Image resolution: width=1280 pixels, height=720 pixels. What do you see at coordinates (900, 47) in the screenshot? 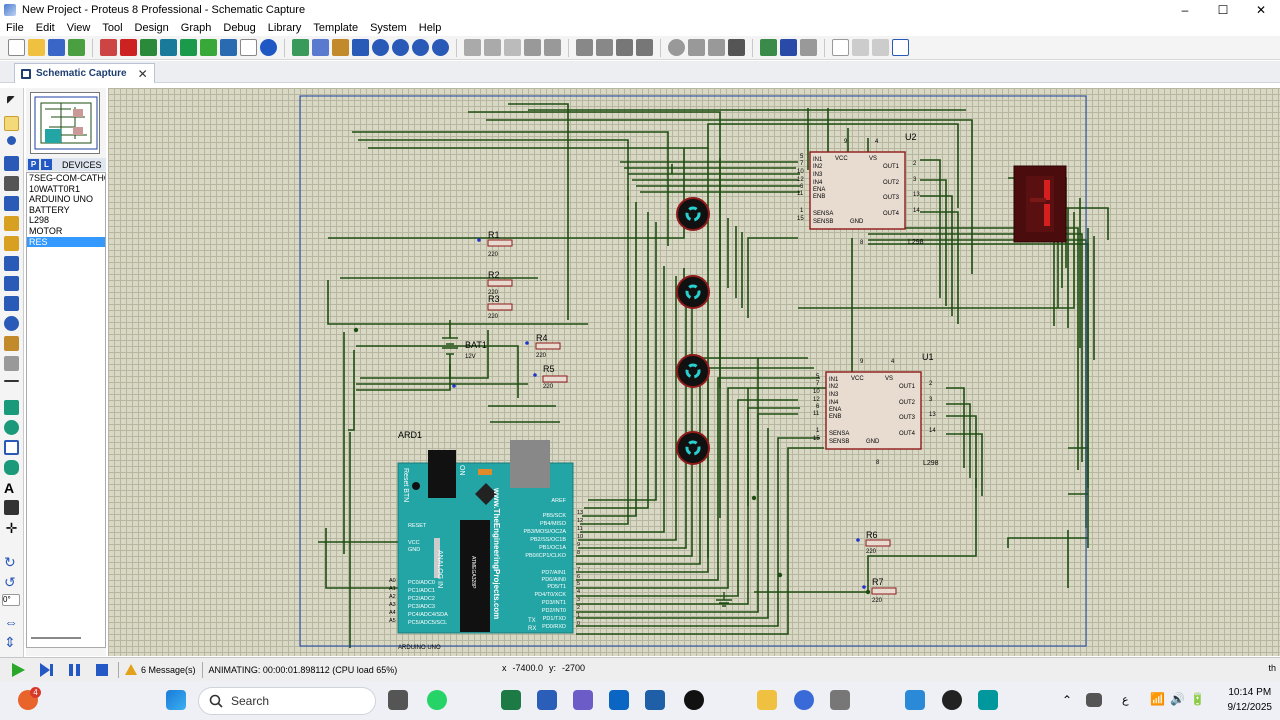
I see `design-notes-icon` at bounding box center [900, 47].